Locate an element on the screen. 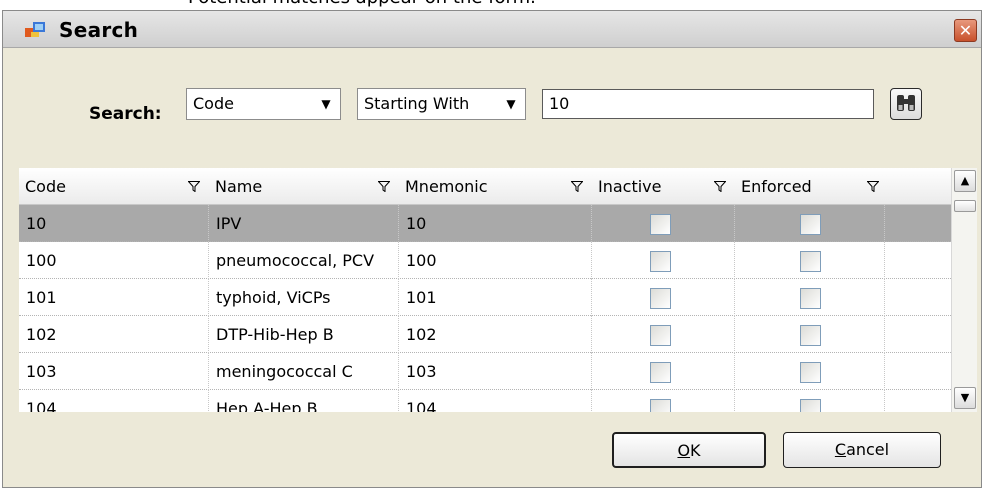 This screenshot has width=985, height=490. title-bar: Search ✕ is located at coordinates (492, 29).